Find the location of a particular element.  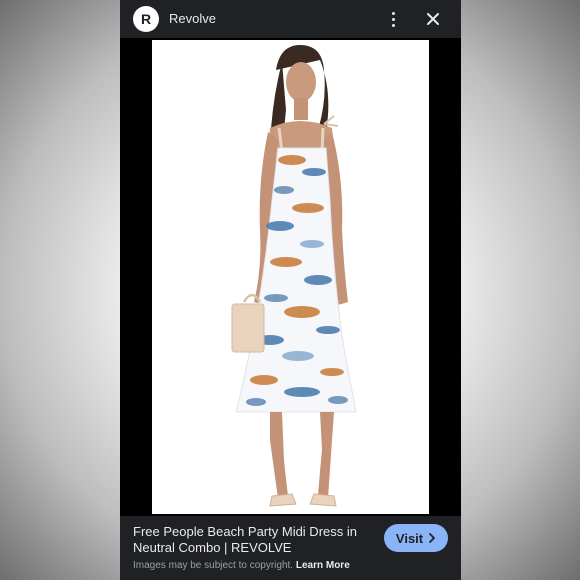

close-icon is located at coordinates (433, 19).